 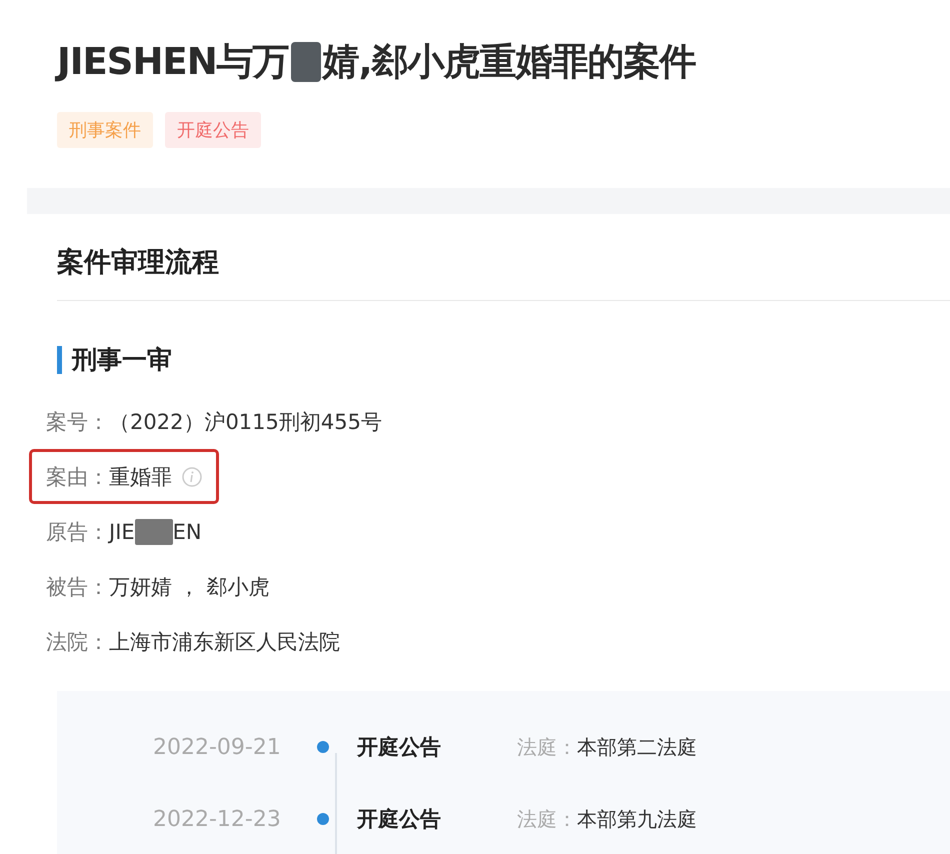 What do you see at coordinates (217, 747) in the screenshot?
I see `event-date: 2022-09-21` at bounding box center [217, 747].